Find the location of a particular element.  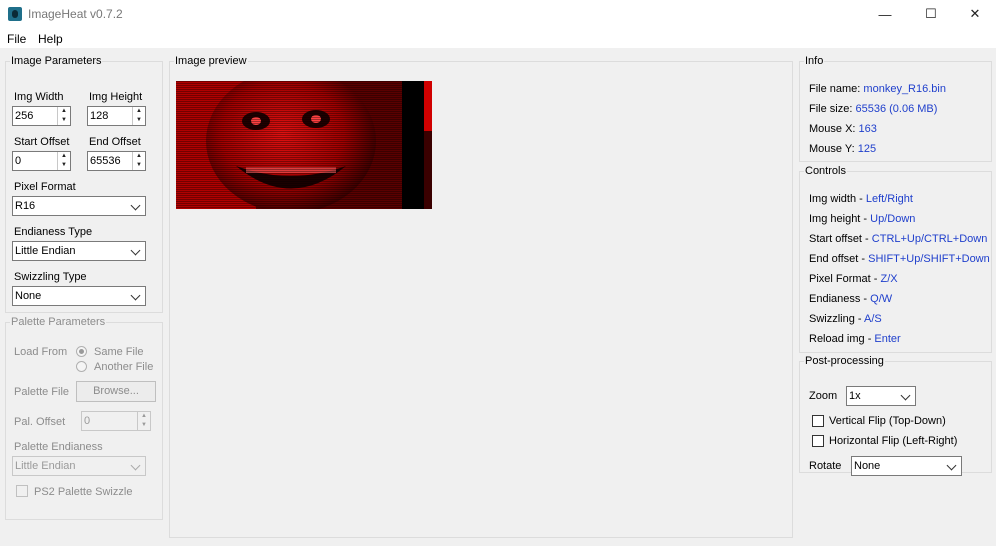

horizontal-flip-checkbox is located at coordinates (818, 441).